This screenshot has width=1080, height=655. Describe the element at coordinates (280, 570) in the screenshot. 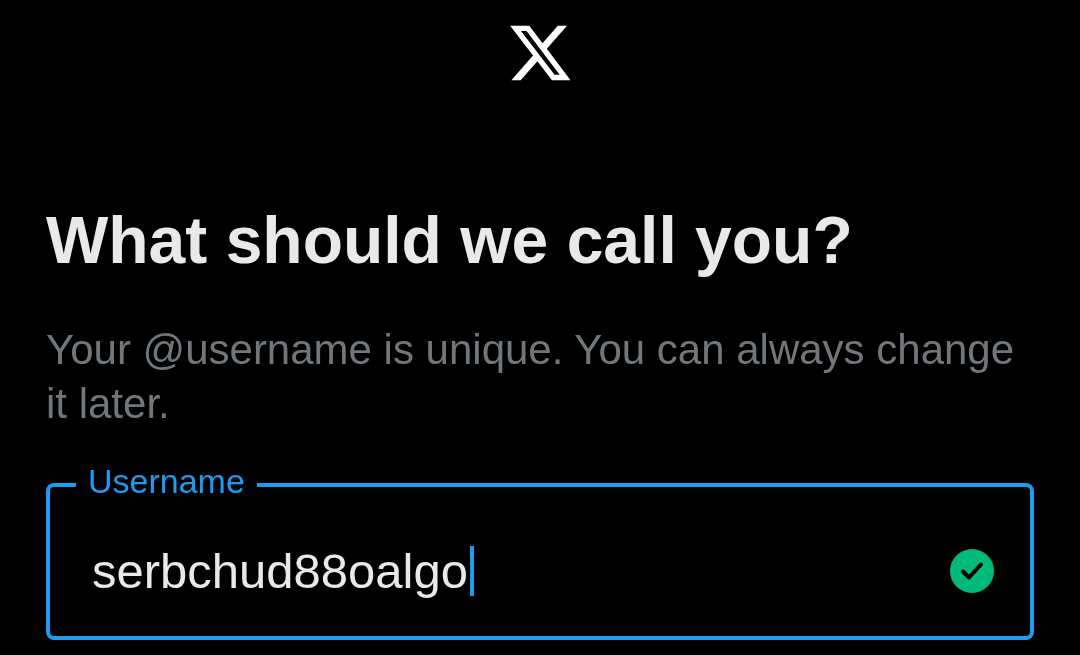

I see `field-value: serbchud88oalgo` at that location.